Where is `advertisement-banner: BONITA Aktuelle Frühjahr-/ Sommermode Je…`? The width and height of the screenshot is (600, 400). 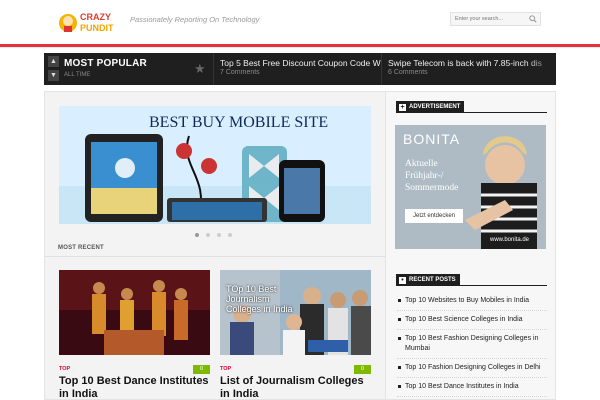 advertisement-banner: BONITA Aktuelle Frühjahr-/ Sommermode Je… is located at coordinates (470, 187).